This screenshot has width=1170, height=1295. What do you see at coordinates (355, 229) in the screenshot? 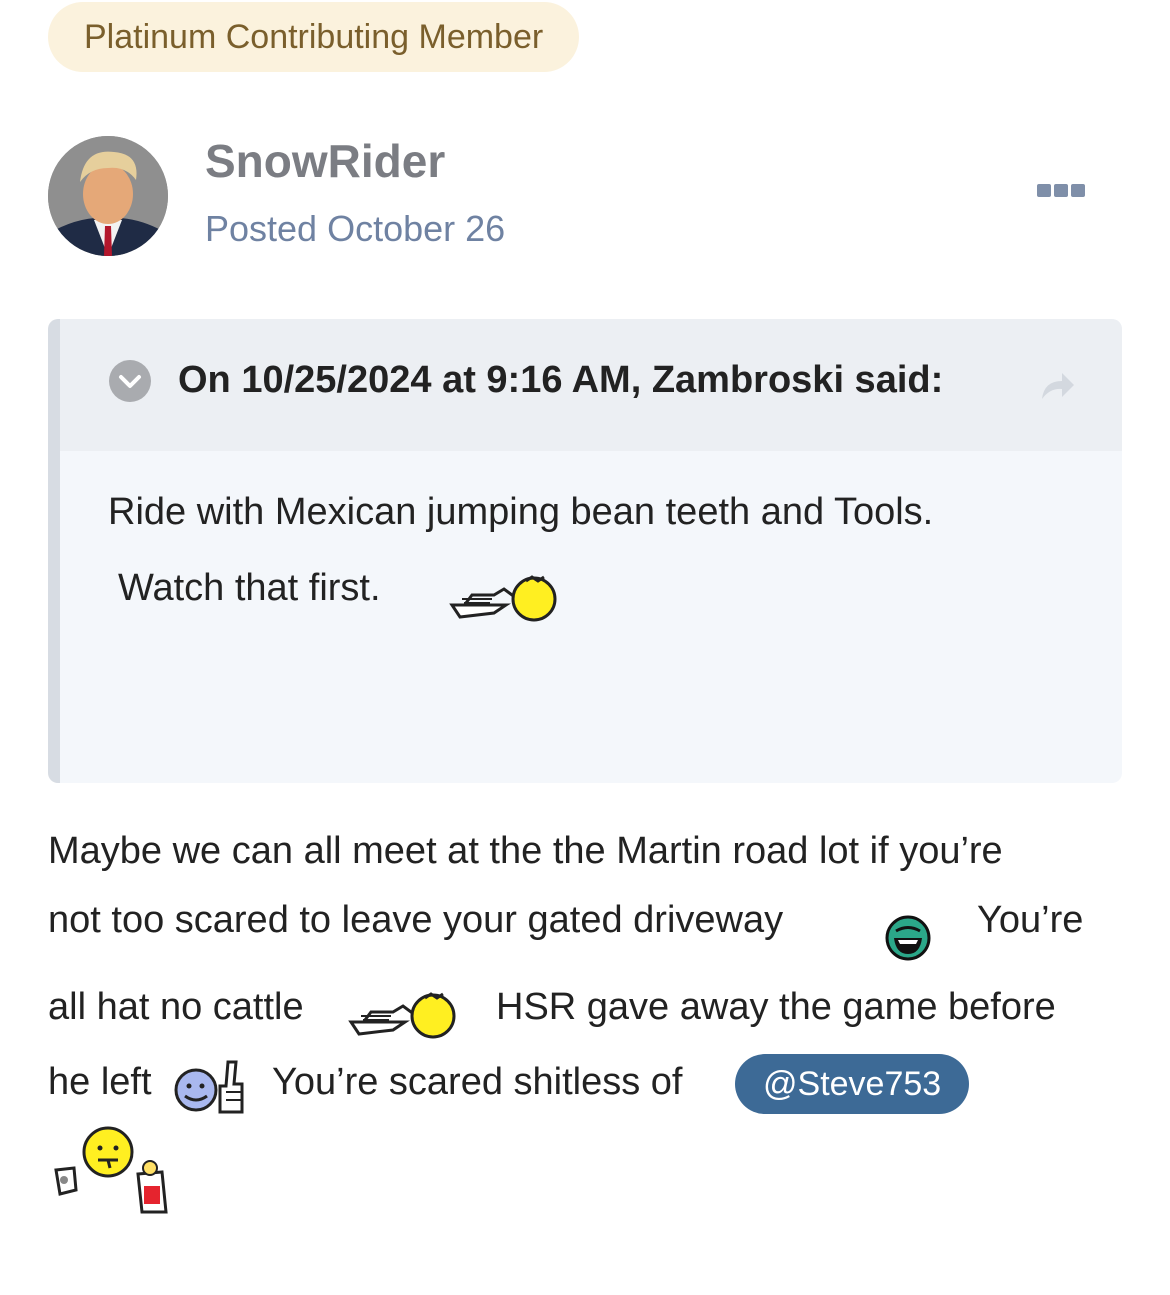
I see `post-date: Posted October 26` at bounding box center [355, 229].